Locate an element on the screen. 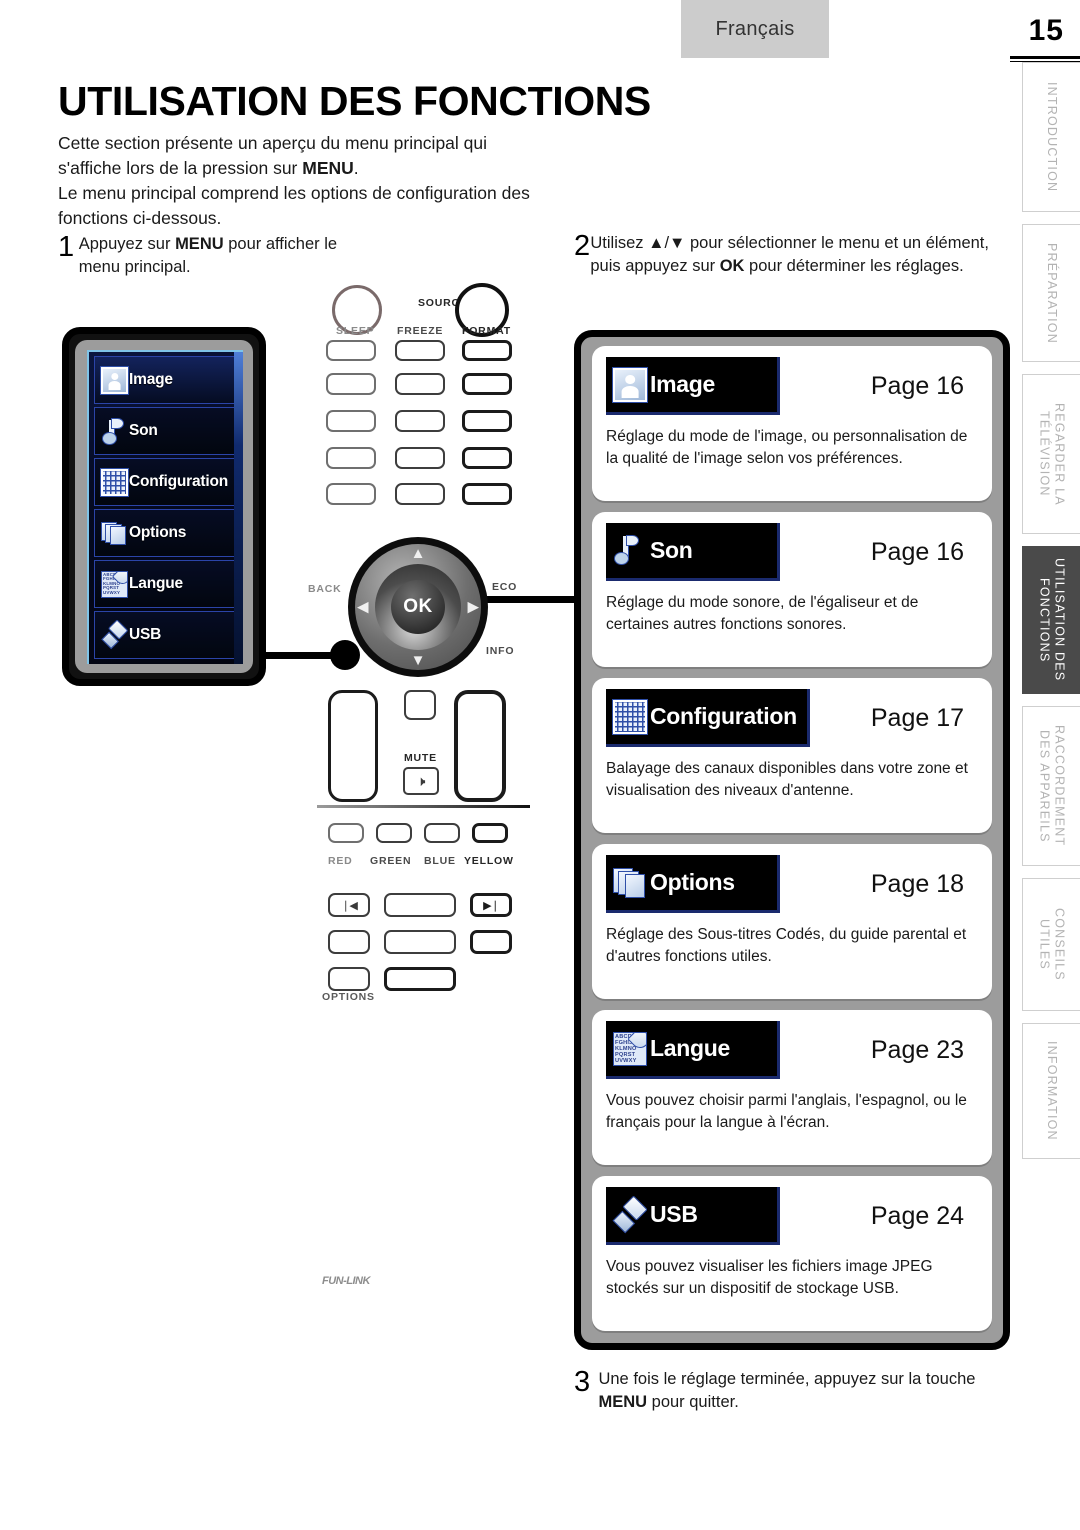 Image resolution: width=1080 pixels, height=1530 pixels. info-label: INFO is located at coordinates (500, 651).